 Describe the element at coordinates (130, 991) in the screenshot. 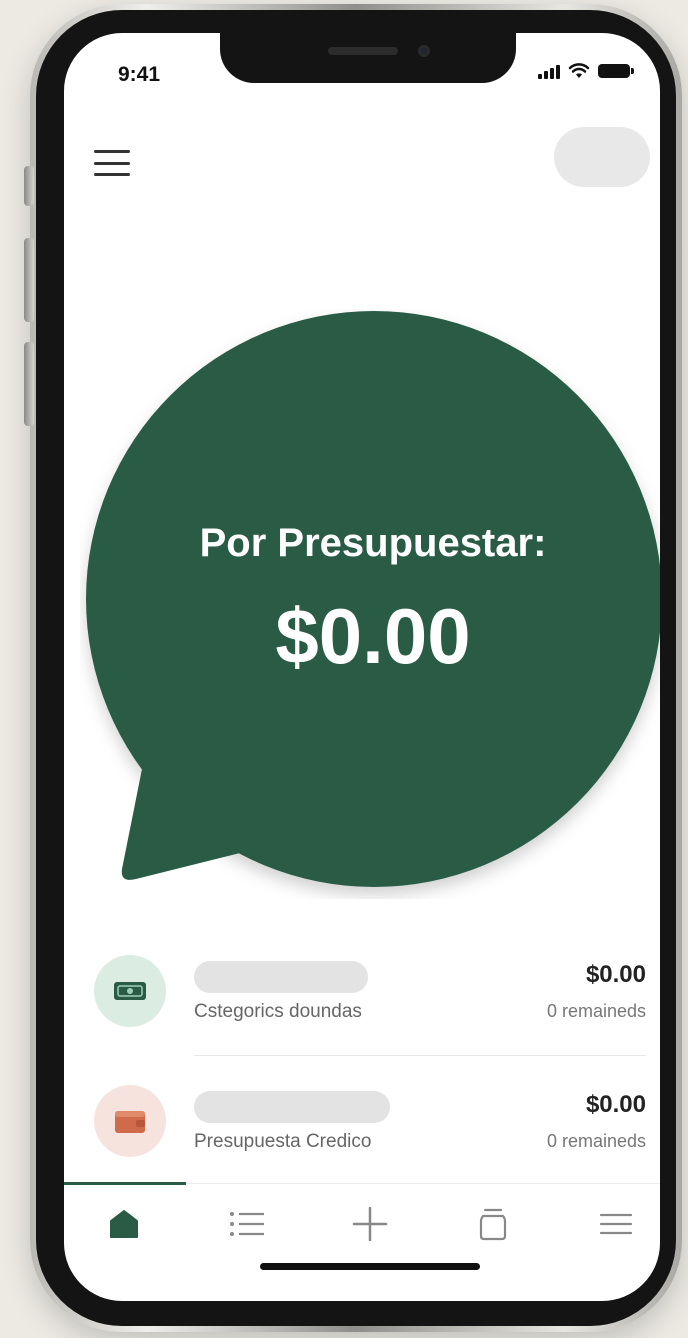

I see `cash-icon` at that location.